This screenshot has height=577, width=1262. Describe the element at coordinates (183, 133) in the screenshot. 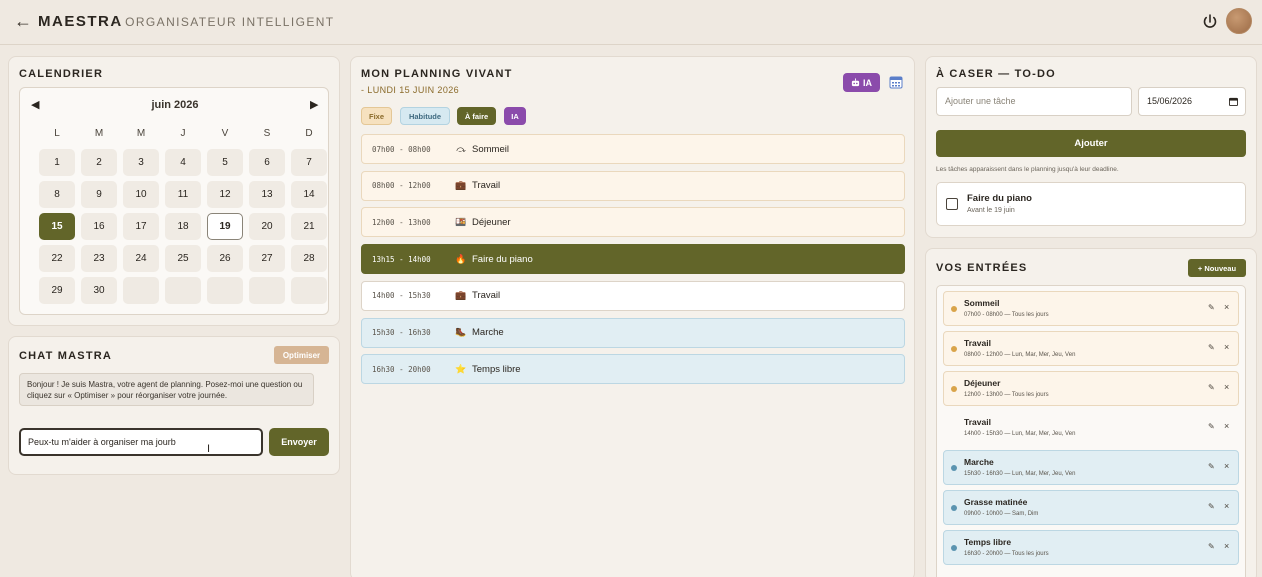

I see `weekday-label: J` at that location.